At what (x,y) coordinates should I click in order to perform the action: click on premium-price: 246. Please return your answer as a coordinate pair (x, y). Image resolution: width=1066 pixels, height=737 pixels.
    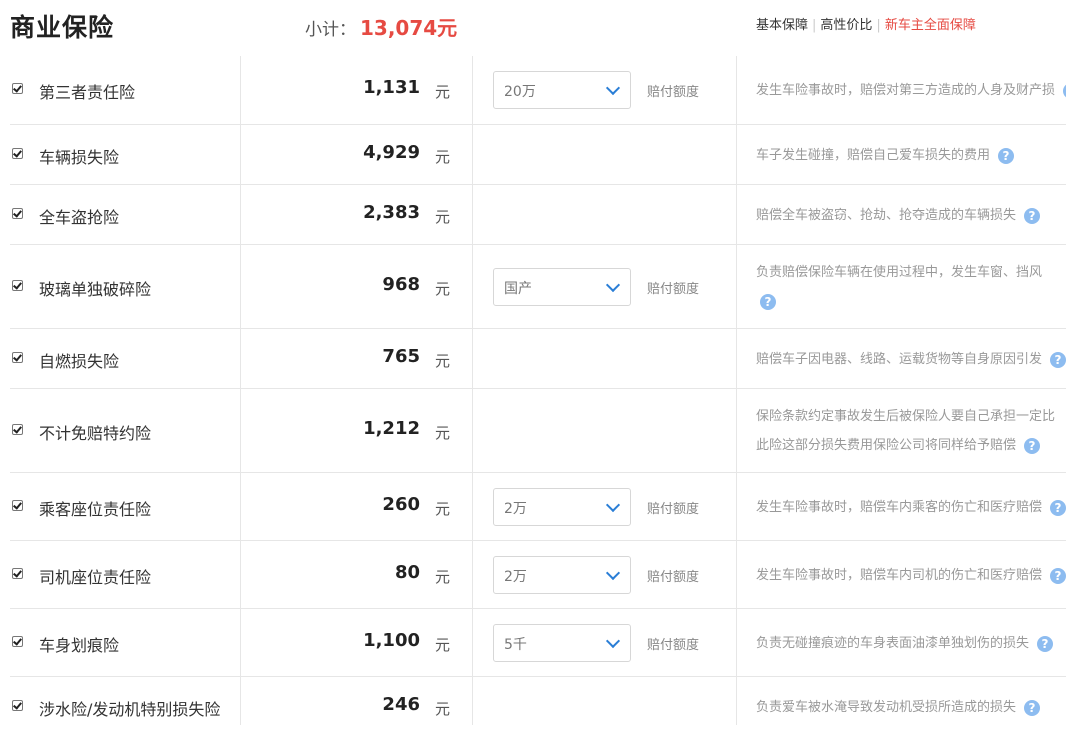
    Looking at the image, I should click on (401, 704).